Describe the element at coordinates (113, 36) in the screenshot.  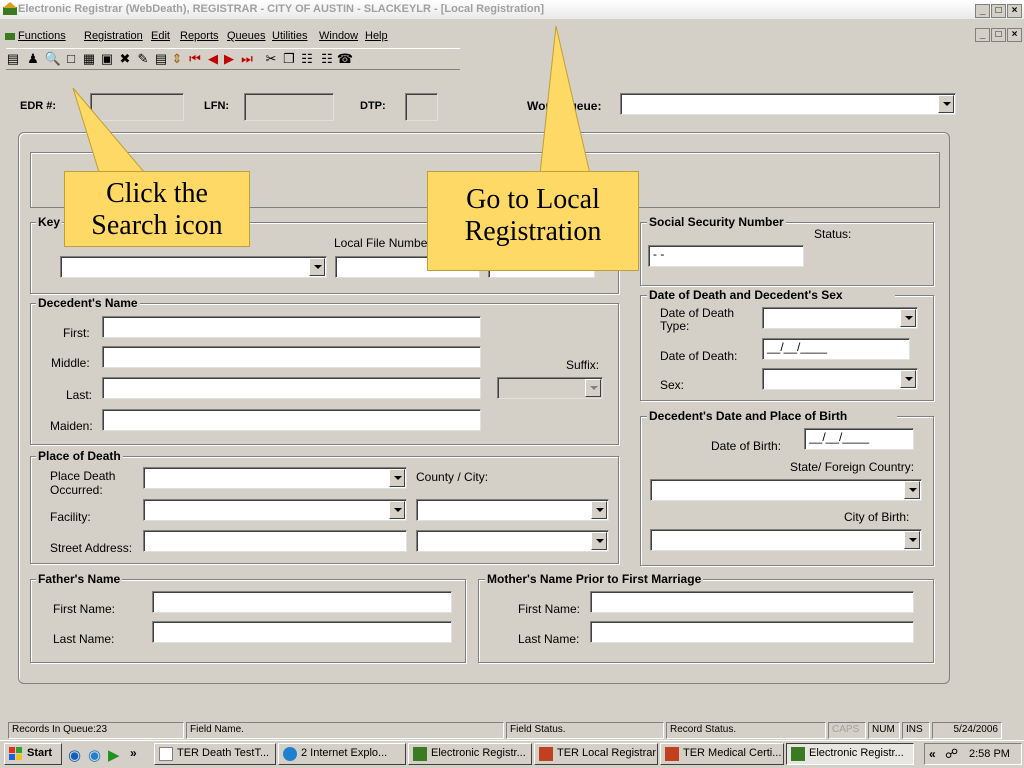
I see `menu-registration: Registration` at that location.